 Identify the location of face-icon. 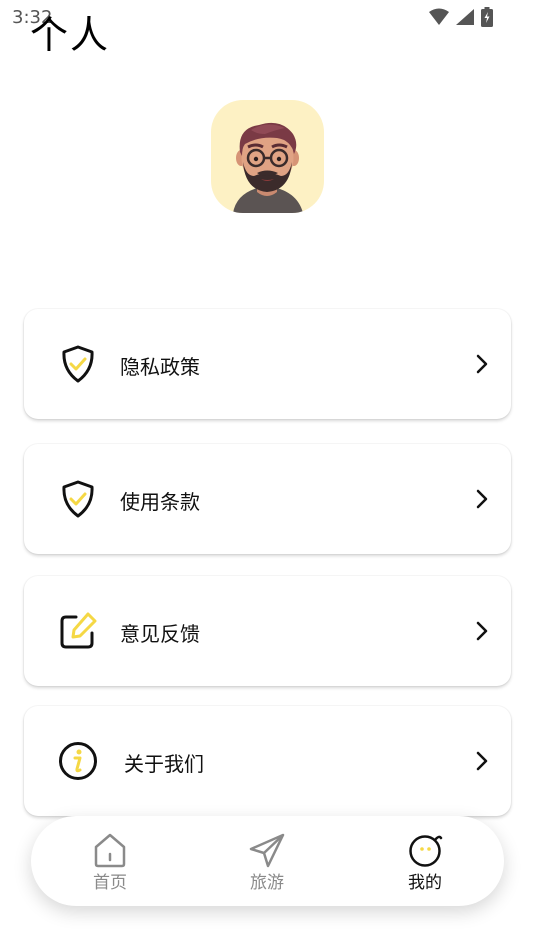
(426, 851).